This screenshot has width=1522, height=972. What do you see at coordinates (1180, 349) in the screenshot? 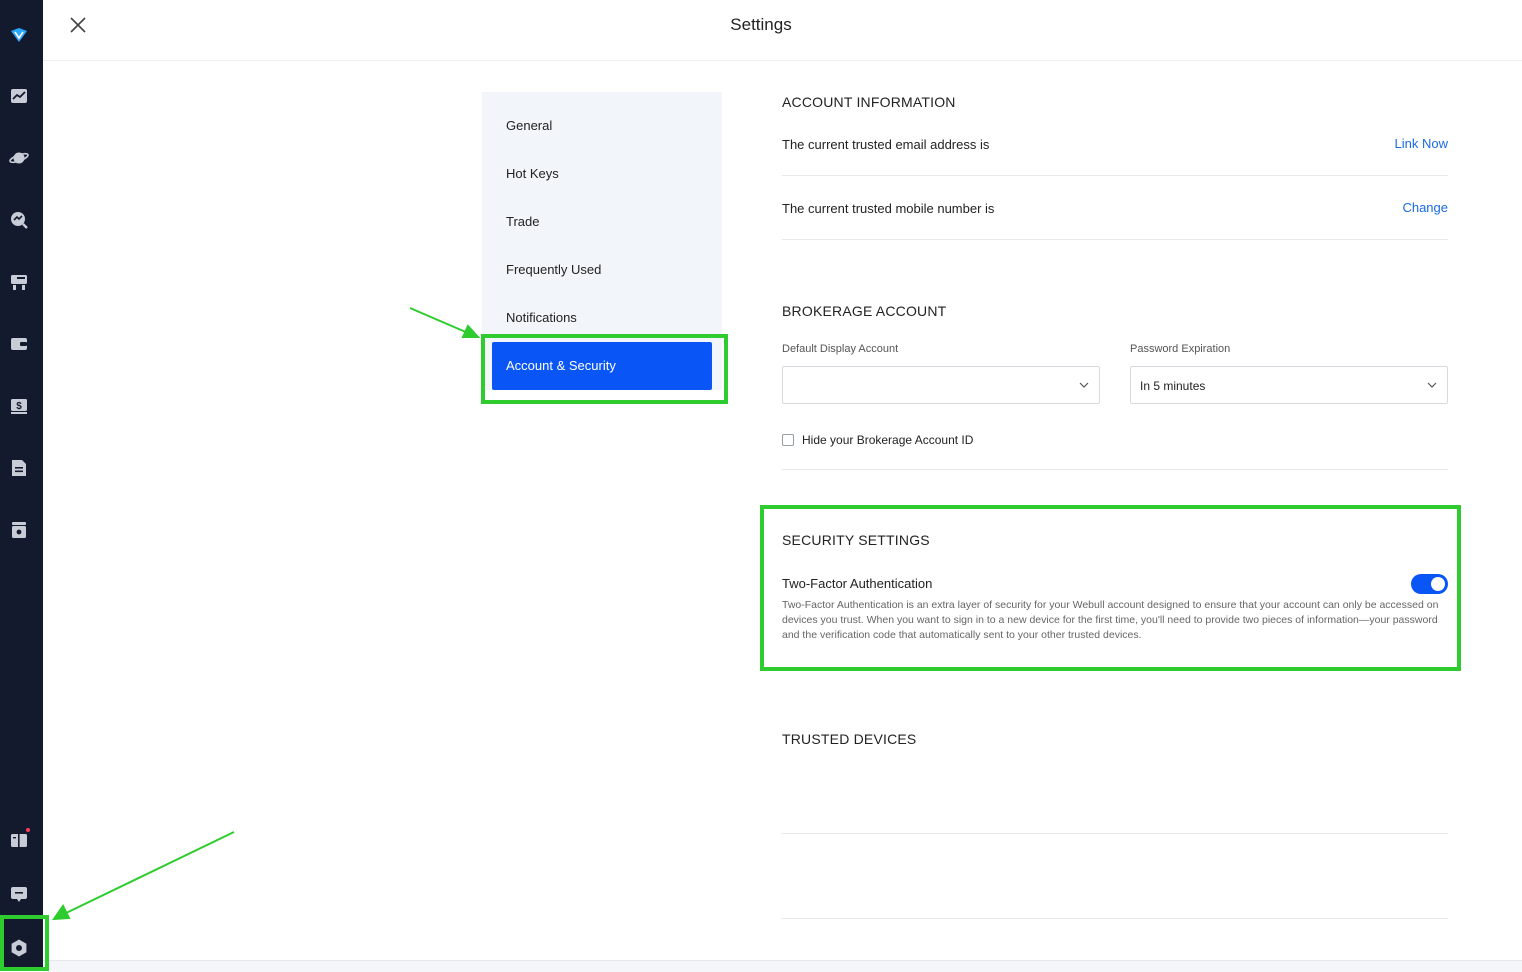
I see `password-expiration-label: Password Expiration` at bounding box center [1180, 349].